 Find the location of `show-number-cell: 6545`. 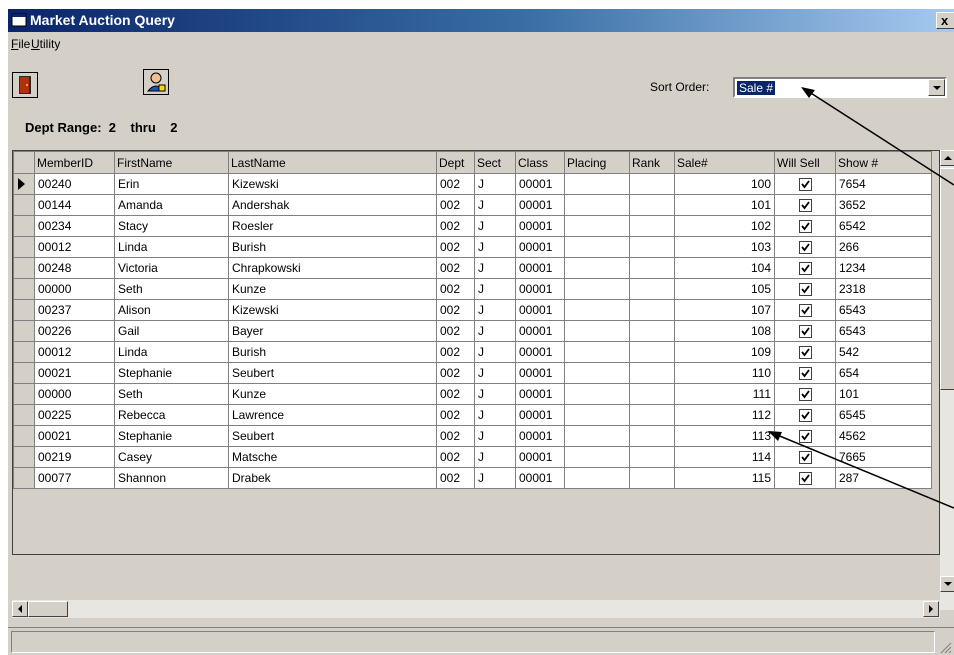

show-number-cell: 6545 is located at coordinates (883, 415).